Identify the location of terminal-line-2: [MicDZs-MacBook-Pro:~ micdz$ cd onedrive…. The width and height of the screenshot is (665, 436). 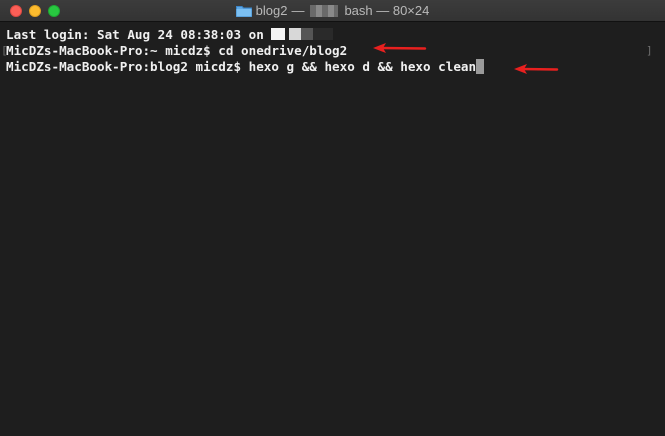
(333, 51).